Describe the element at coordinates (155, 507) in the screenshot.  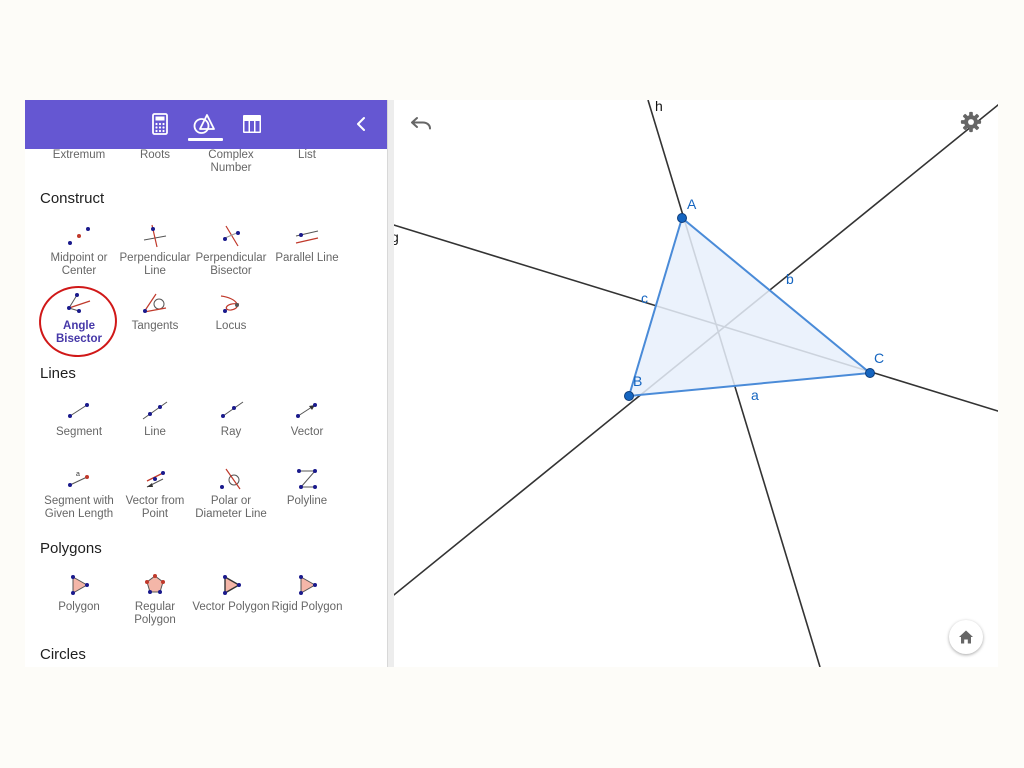
I see `tool-label: Vector from Point` at that location.